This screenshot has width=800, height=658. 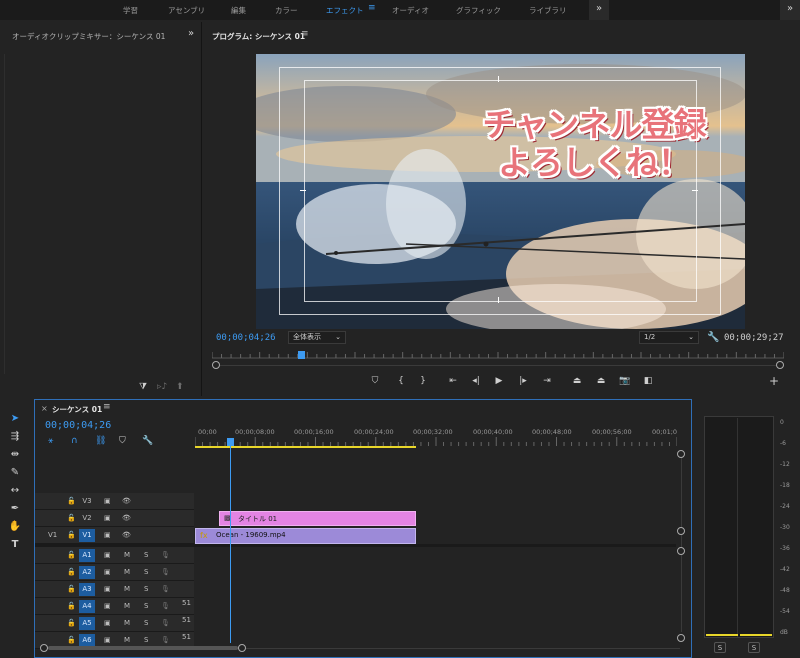 I want to click on track-name-a3: A3, so click(x=87, y=589).